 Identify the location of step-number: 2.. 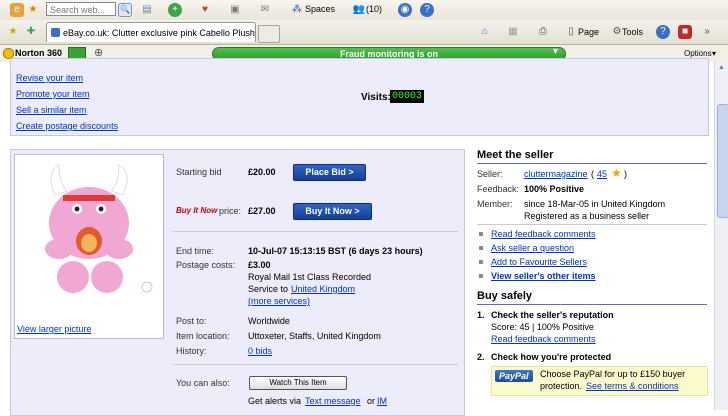
(481, 357).